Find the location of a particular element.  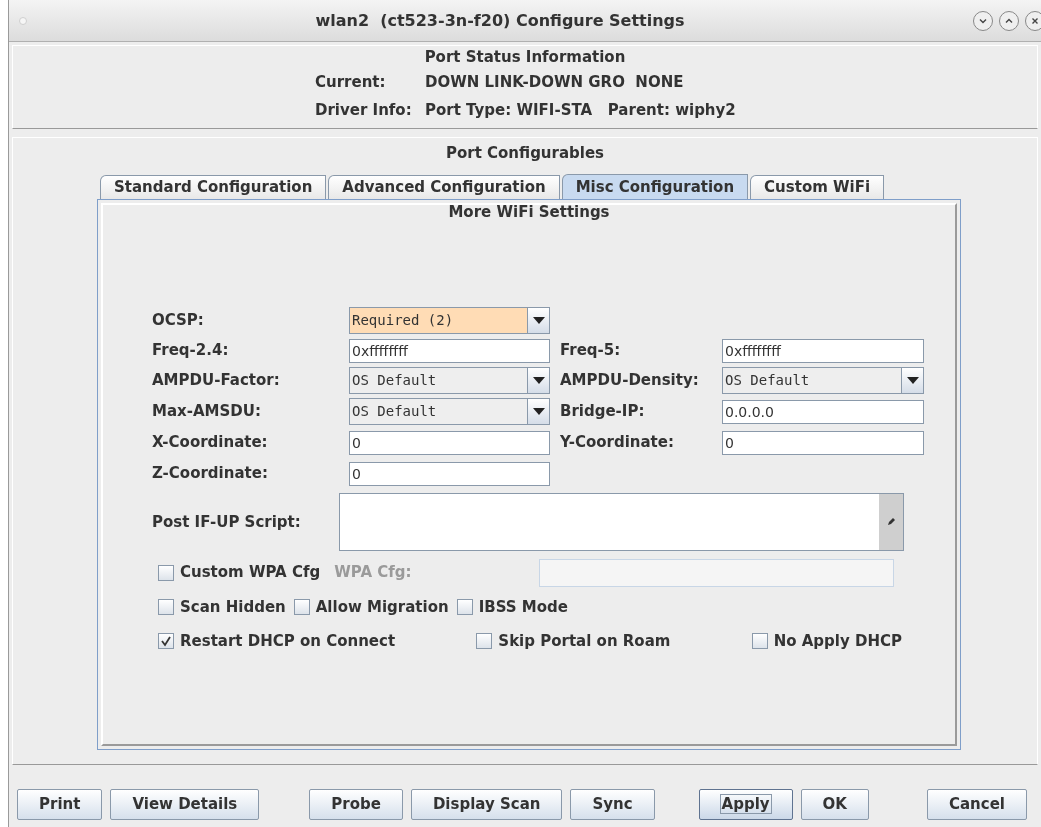

field-label: Max-AMSDU: is located at coordinates (207, 412).